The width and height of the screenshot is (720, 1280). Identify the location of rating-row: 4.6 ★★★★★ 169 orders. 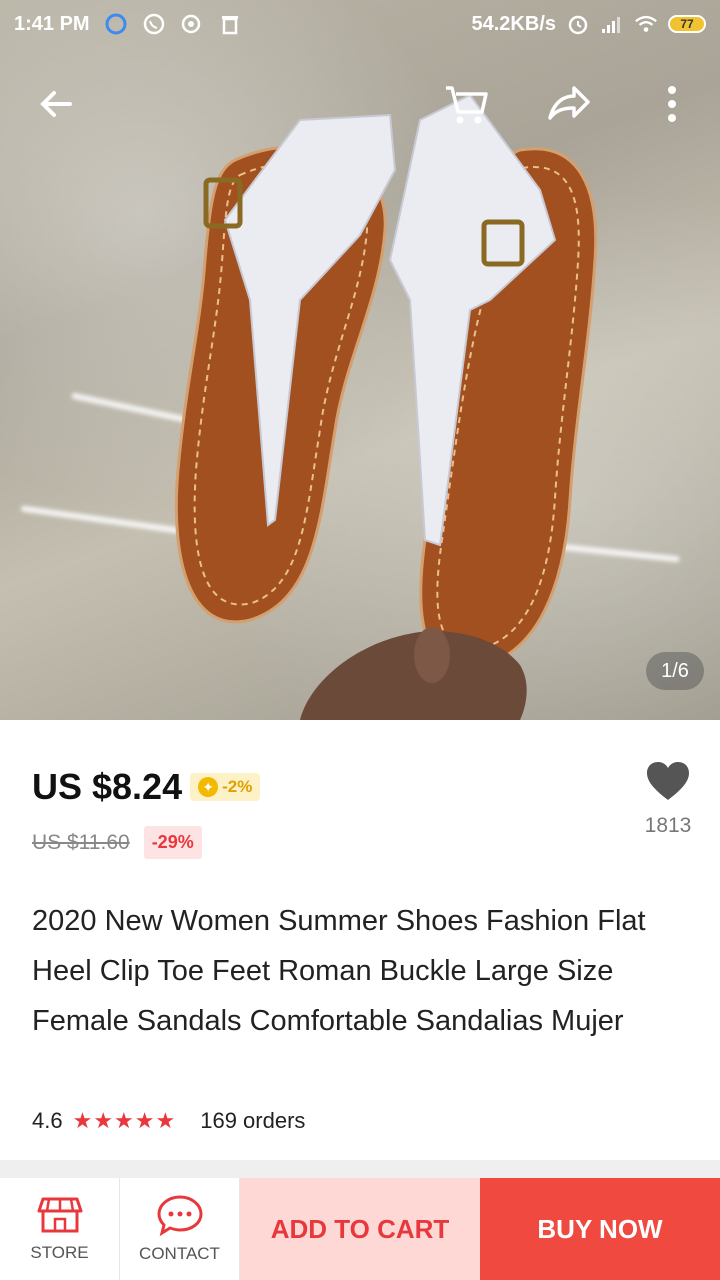
(168, 1121).